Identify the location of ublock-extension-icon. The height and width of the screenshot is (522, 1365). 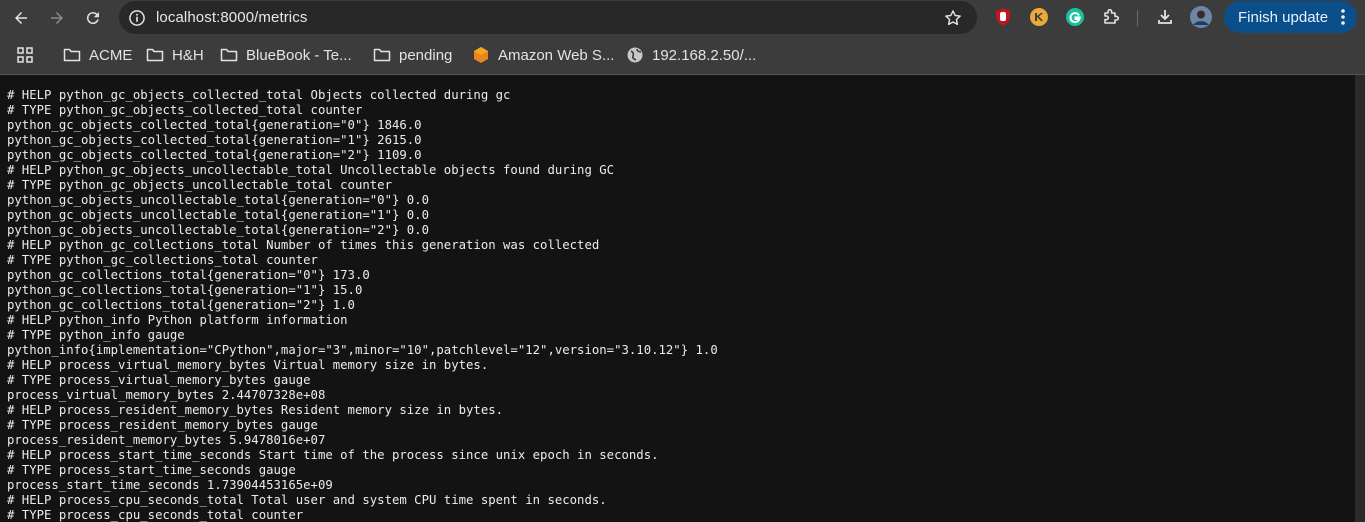
(1003, 17).